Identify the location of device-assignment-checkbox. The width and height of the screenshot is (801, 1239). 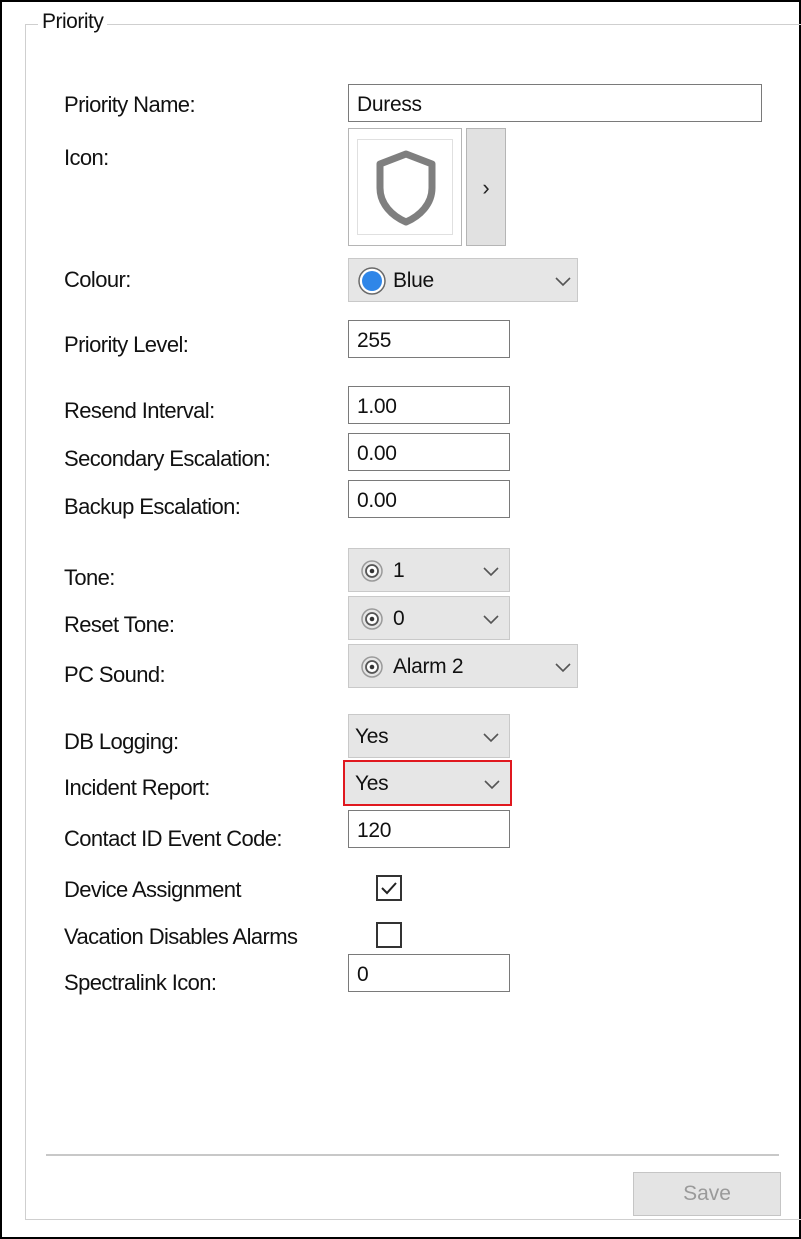
(389, 888).